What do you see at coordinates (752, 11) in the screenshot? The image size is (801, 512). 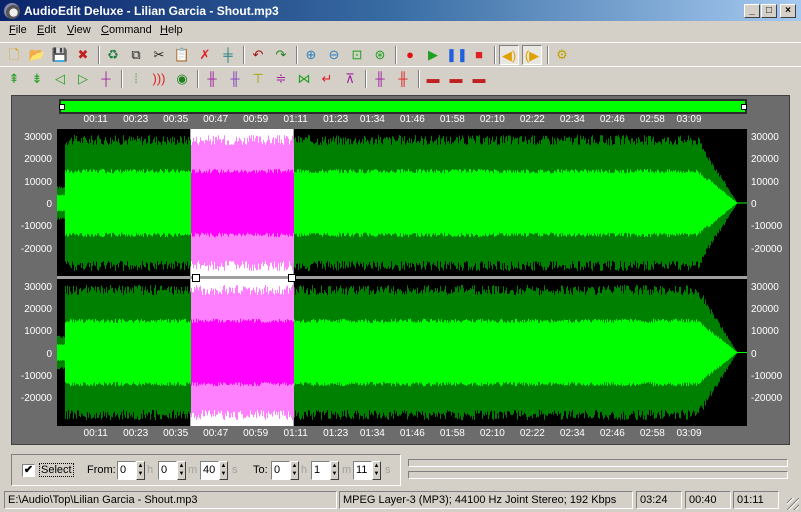 I see `minimize-button: _` at bounding box center [752, 11].